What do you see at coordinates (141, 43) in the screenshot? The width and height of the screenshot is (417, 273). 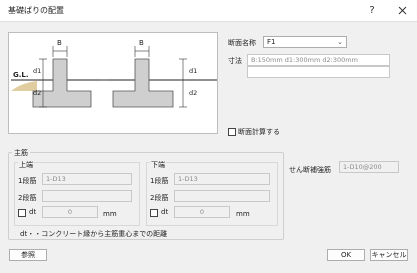 I see `width-b-label-right: B` at bounding box center [141, 43].